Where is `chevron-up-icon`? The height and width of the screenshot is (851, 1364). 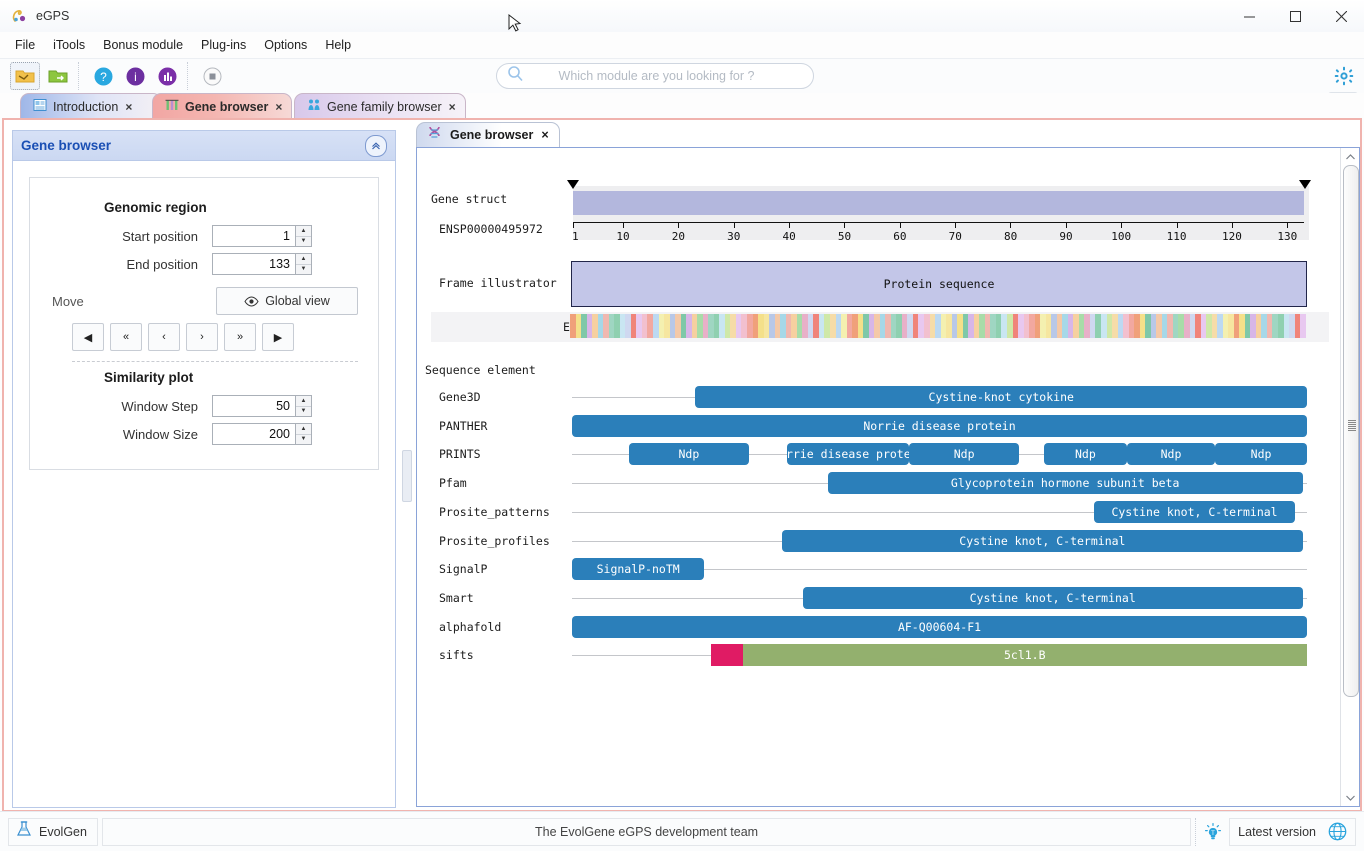 chevron-up-icon is located at coordinates (1350, 156).